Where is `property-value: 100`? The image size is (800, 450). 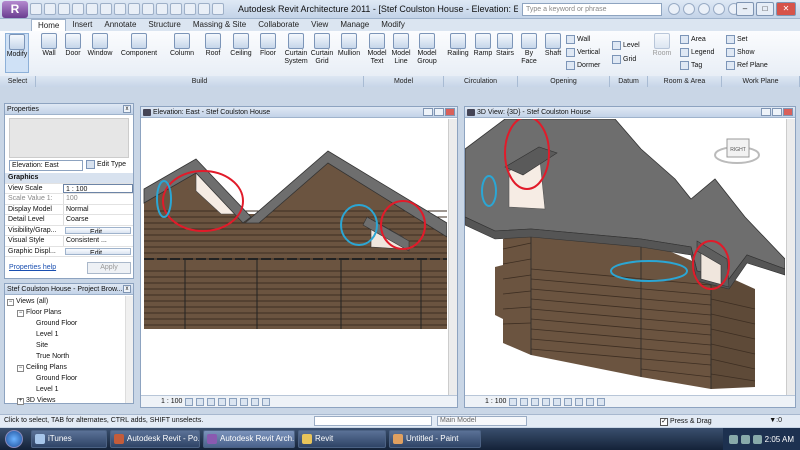 property-value: 100 is located at coordinates (98, 199).